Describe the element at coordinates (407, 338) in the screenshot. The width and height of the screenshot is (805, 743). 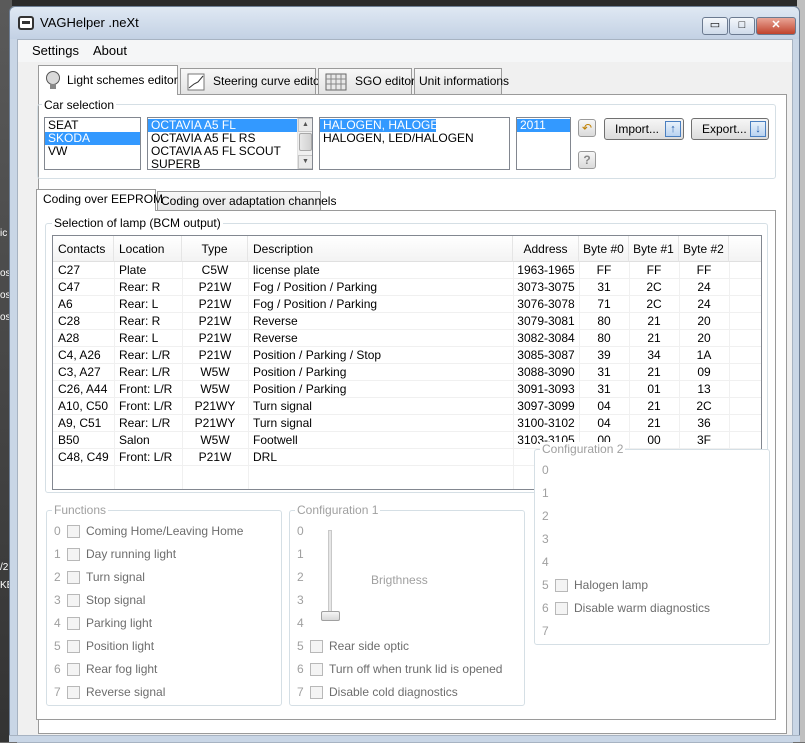
I see `table-row: A28 Rear: L P21W Reverse 3082-3084 80 21 20` at that location.